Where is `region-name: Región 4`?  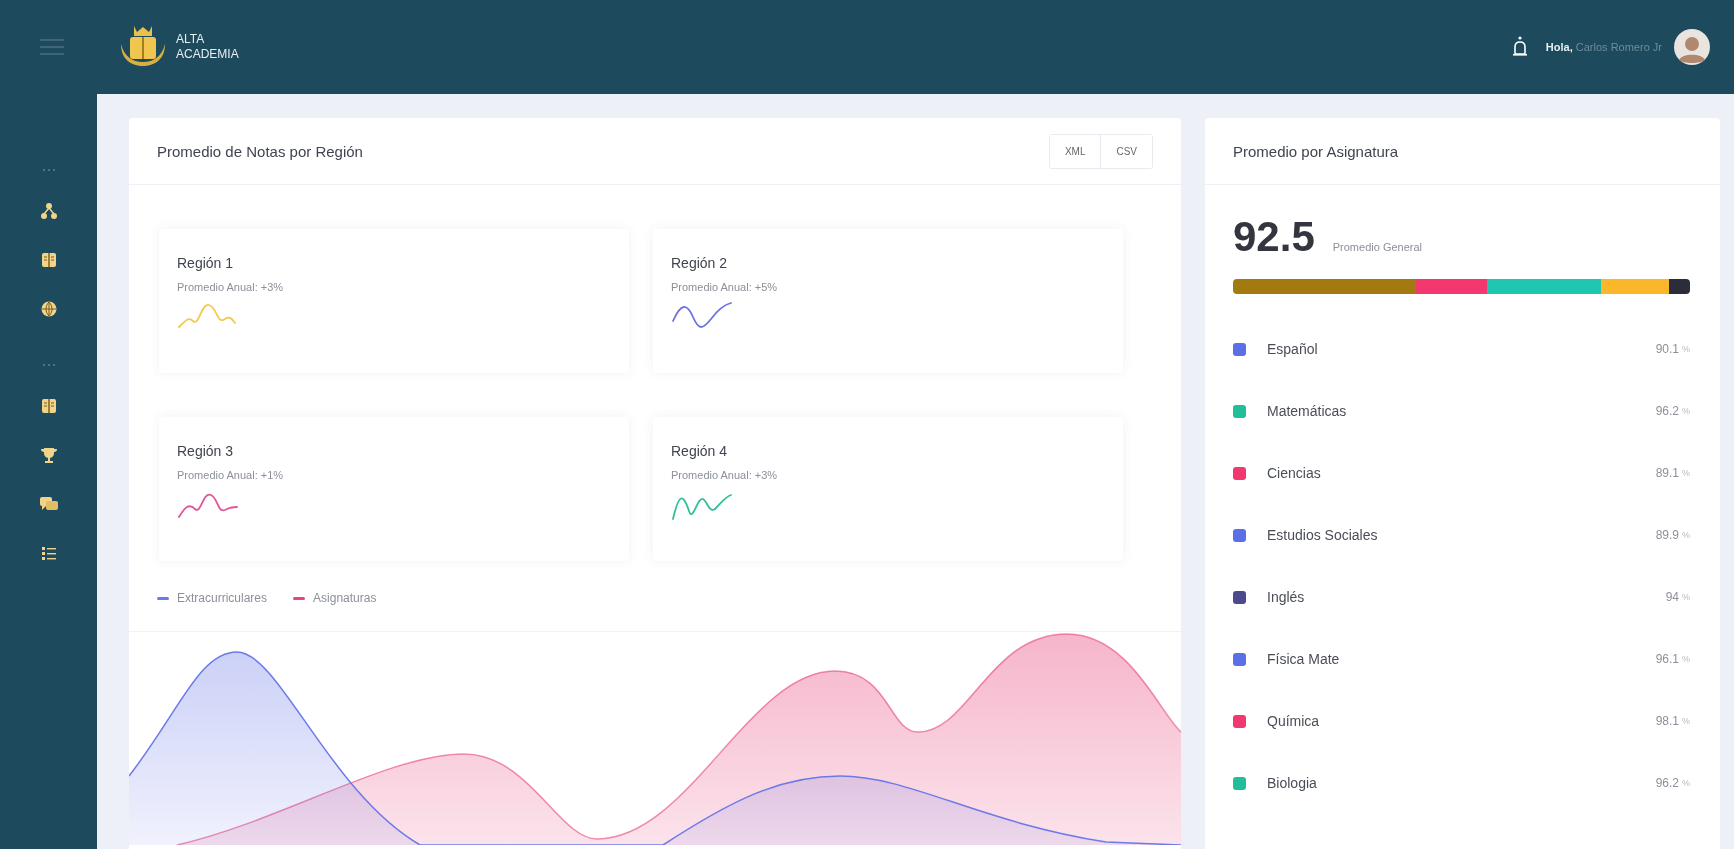
region-name: Región 4 is located at coordinates (699, 451).